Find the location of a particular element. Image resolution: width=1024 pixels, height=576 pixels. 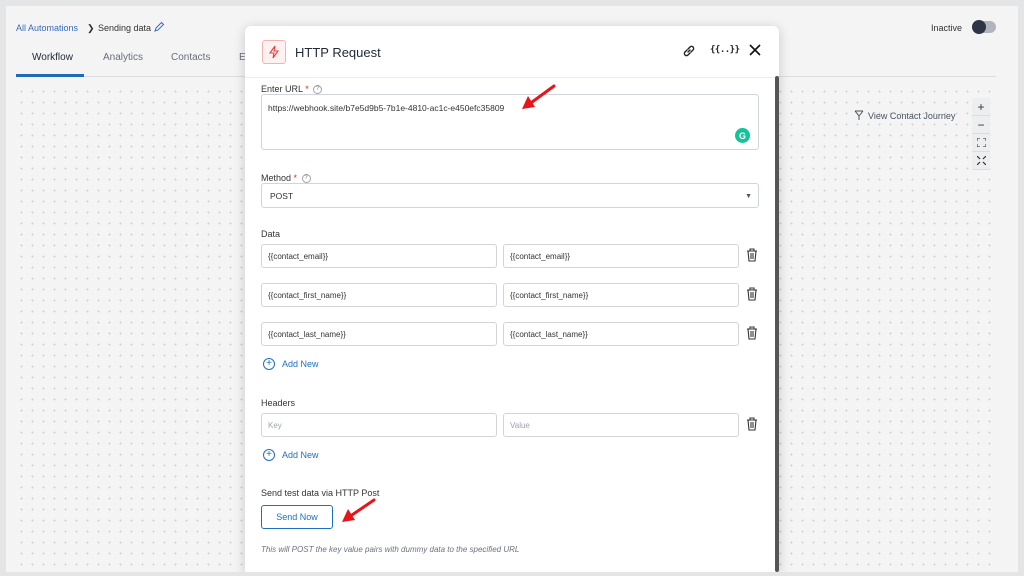

close-icon is located at coordinates (755, 50).